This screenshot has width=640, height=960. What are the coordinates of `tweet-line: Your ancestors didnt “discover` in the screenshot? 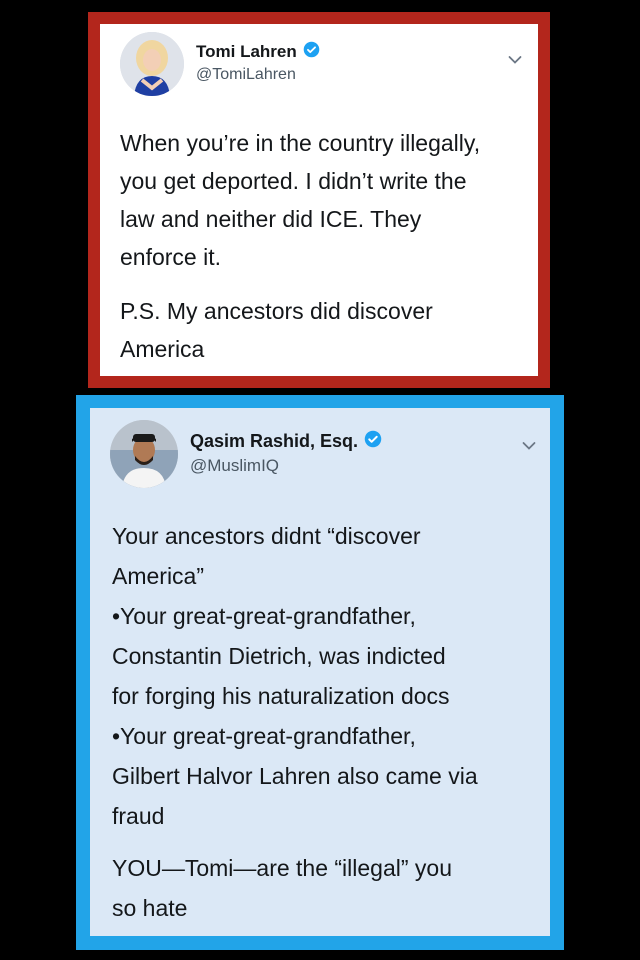 It's located at (266, 536).